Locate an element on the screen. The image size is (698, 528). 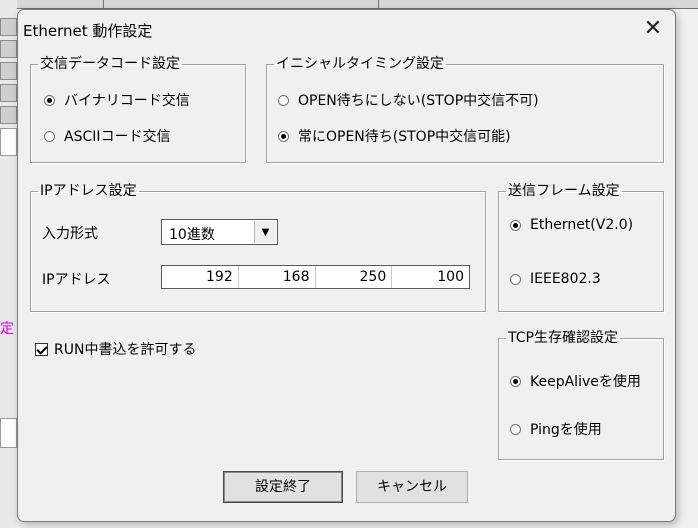
ip-address-input: 192 168 250 100 is located at coordinates (315, 277).